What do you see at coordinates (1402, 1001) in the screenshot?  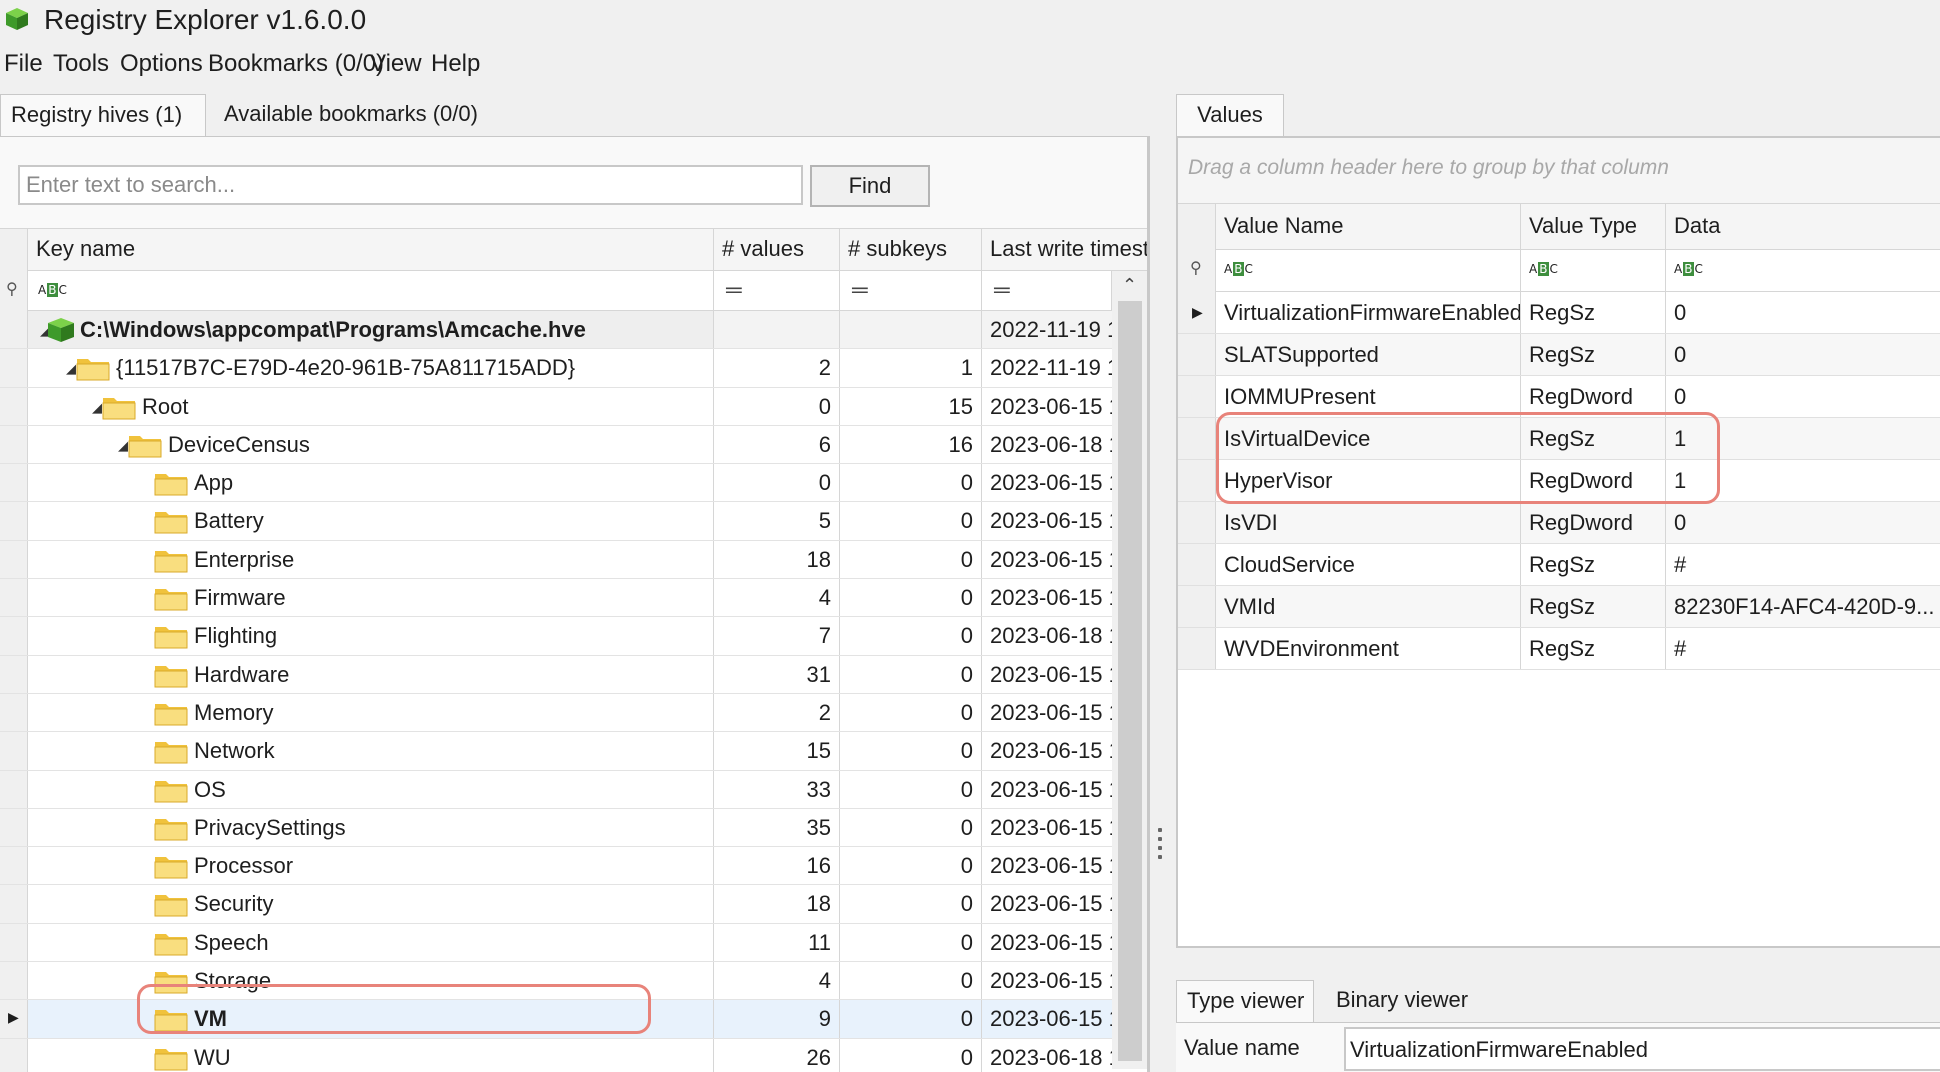 I see `tab-binary-viewer: Binary viewer` at bounding box center [1402, 1001].